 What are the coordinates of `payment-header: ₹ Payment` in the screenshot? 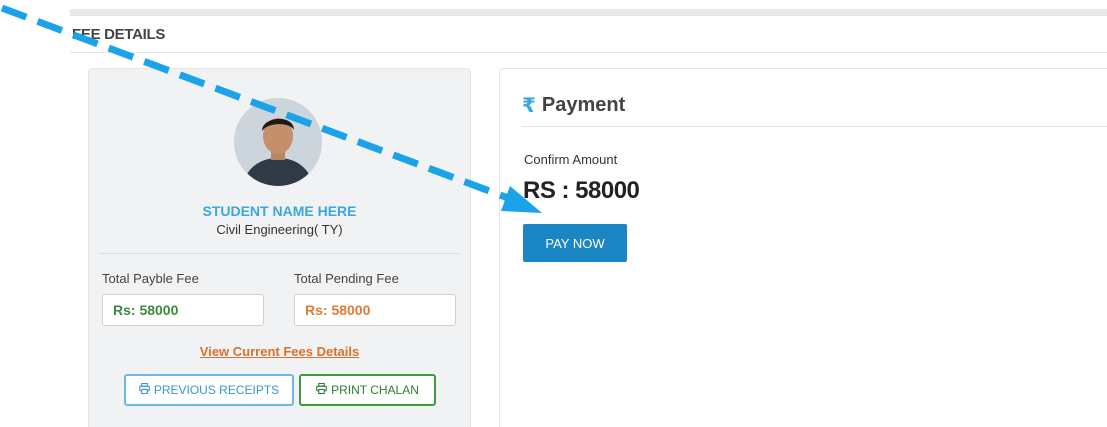 It's located at (573, 105).